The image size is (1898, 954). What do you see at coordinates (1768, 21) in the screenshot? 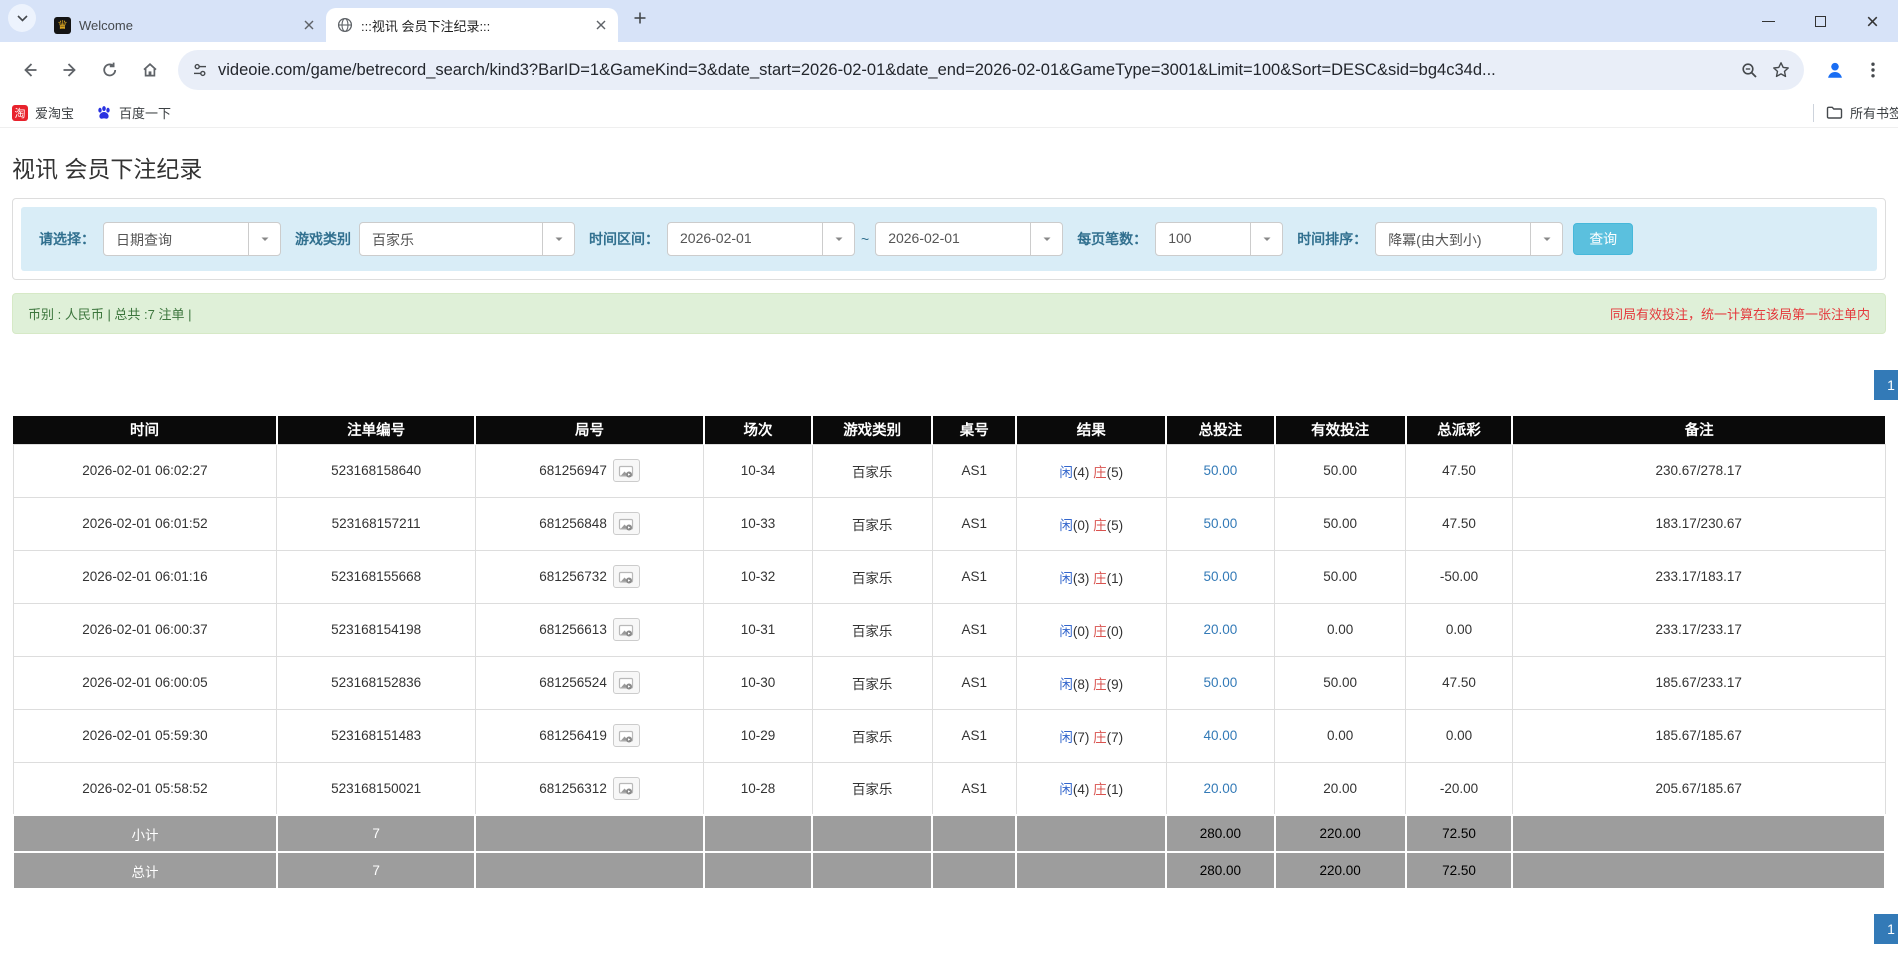
I see `minimize-button` at bounding box center [1768, 21].